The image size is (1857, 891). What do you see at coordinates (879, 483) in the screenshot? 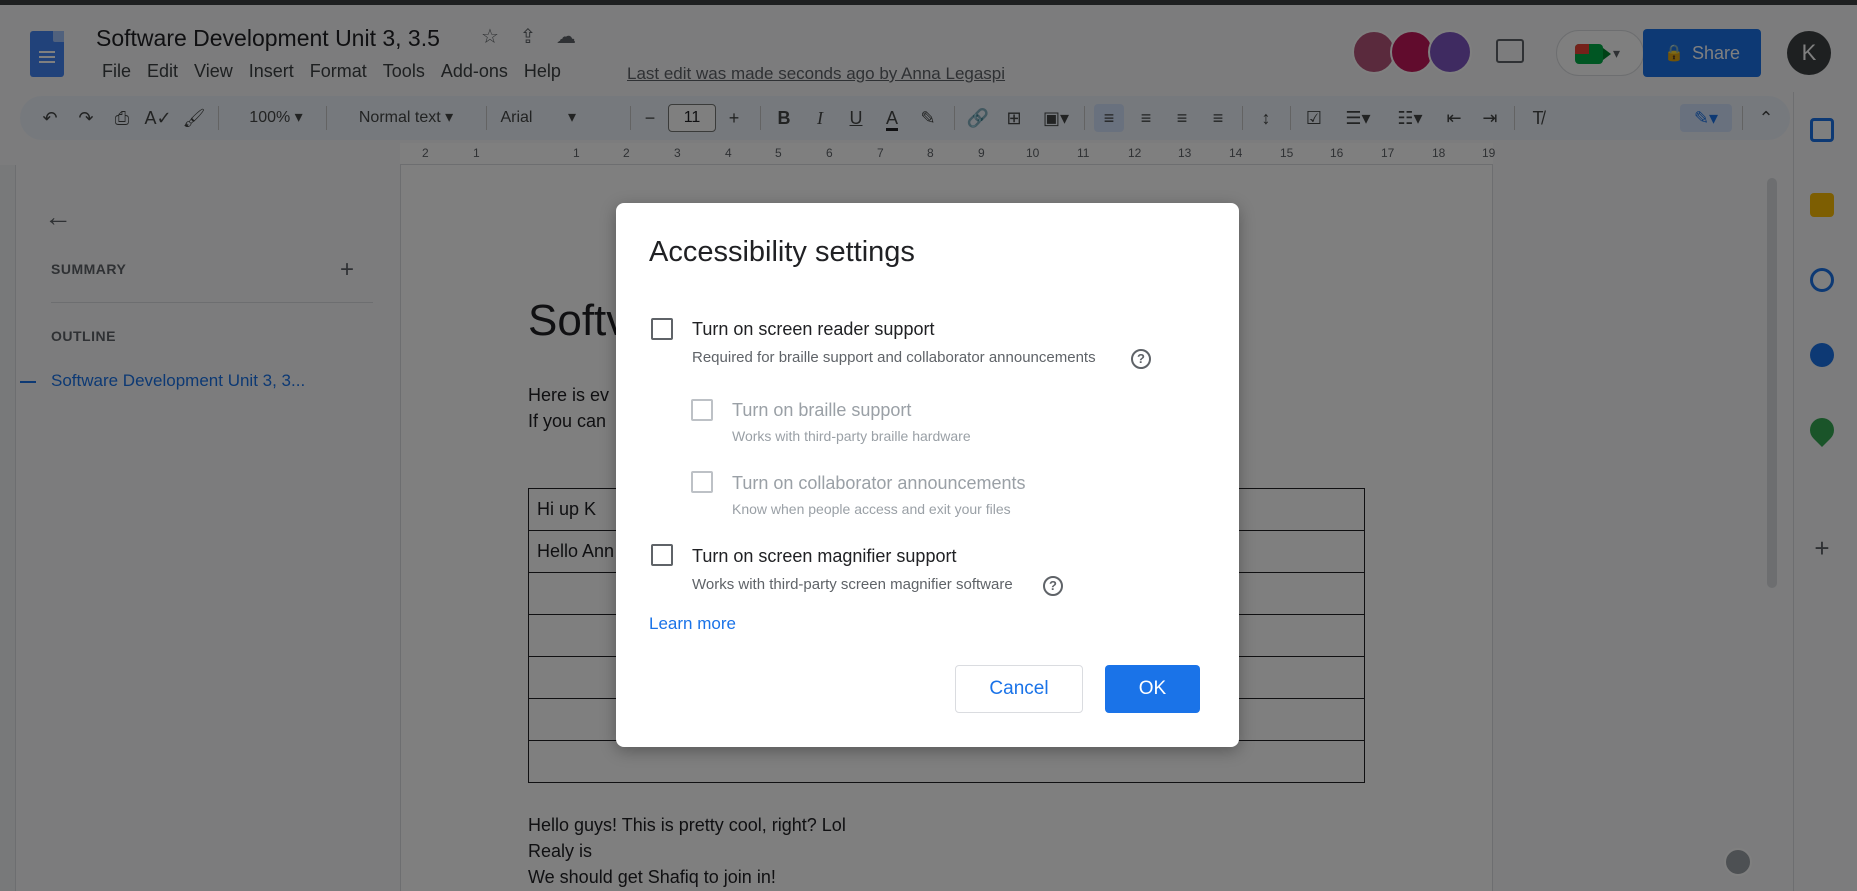
I see `collaborator-announcements-label: Turn on collaborator announcements` at bounding box center [879, 483].